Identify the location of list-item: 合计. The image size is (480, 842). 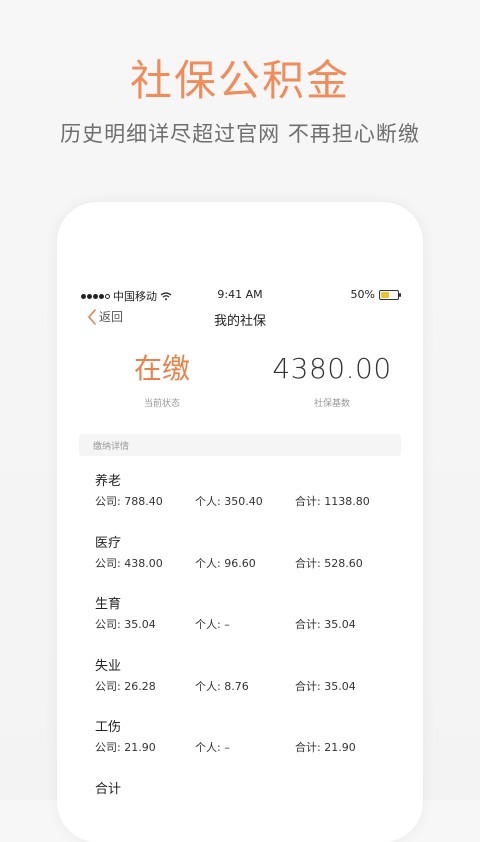
(240, 795).